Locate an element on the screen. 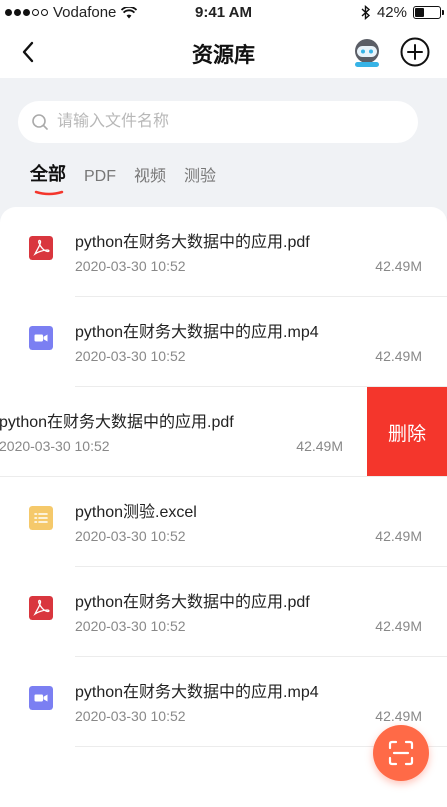 Image resolution: width=447 pixels, height=807 pixels. scan-button is located at coordinates (401, 753).